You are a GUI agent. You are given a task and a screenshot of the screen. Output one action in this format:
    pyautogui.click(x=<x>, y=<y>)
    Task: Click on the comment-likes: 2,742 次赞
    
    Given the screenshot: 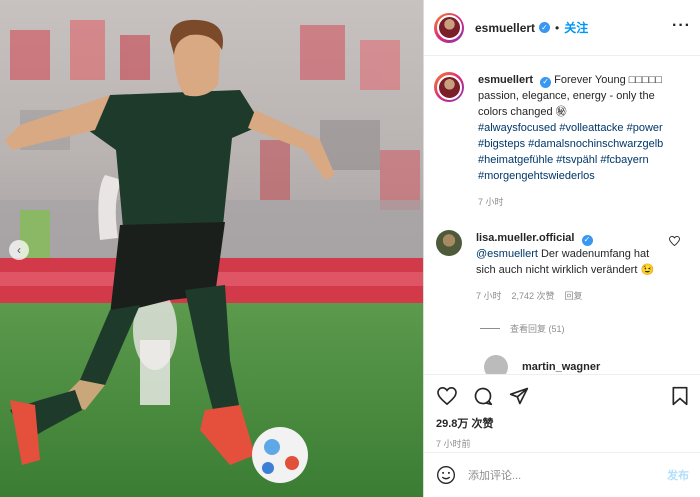 What is the action you would take?
    pyautogui.click(x=533, y=296)
    